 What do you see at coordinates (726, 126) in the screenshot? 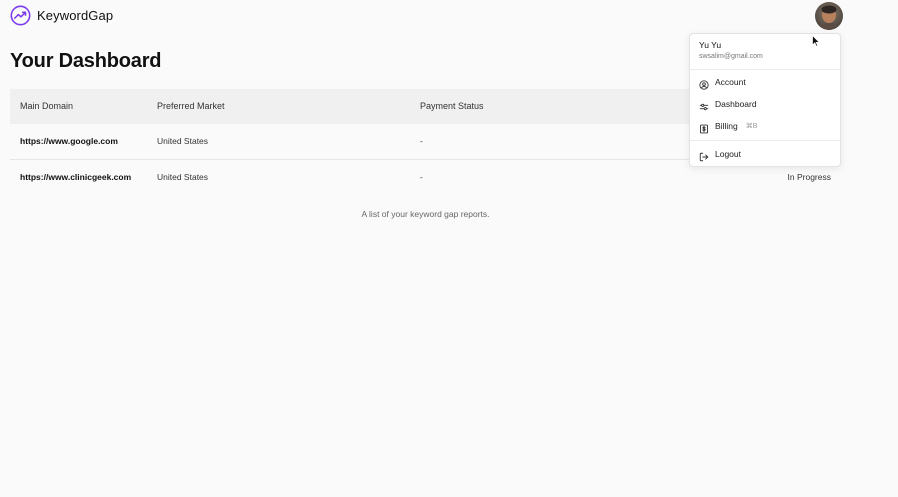
I see `menu-item-label: Billing` at bounding box center [726, 126].